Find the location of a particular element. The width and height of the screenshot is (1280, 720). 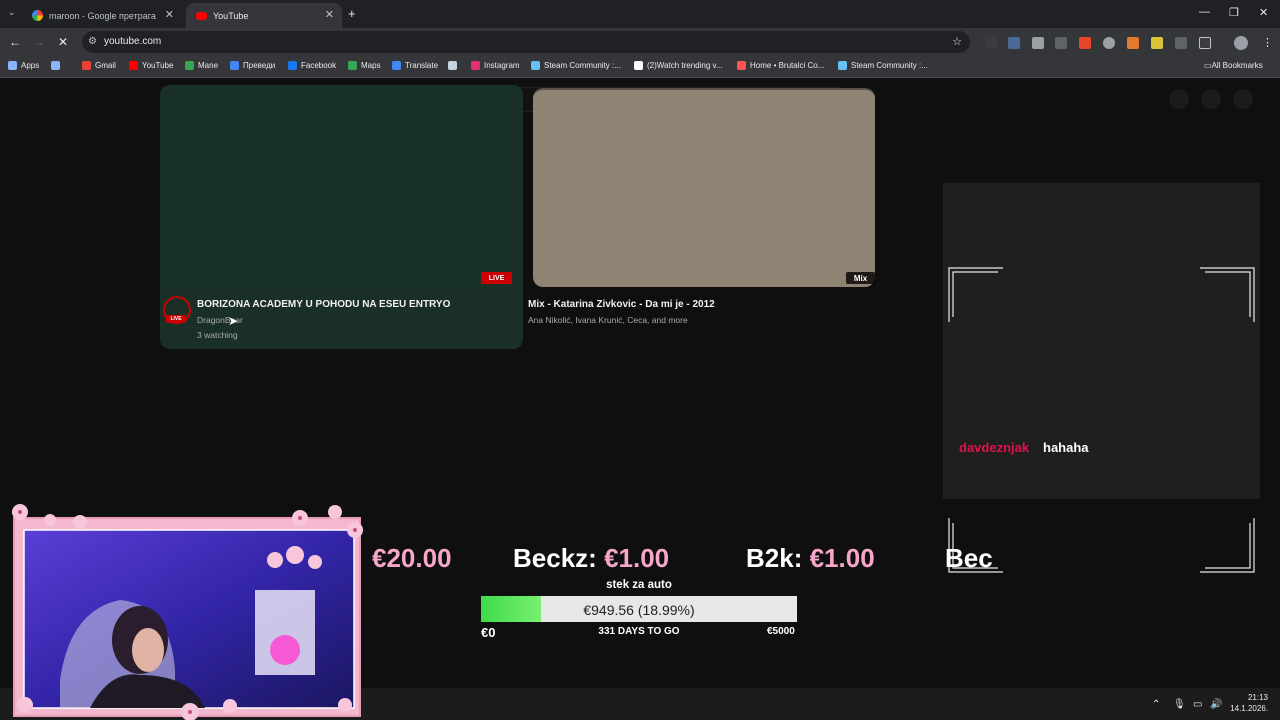

bookmark-label: YouTube is located at coordinates (158, 65).